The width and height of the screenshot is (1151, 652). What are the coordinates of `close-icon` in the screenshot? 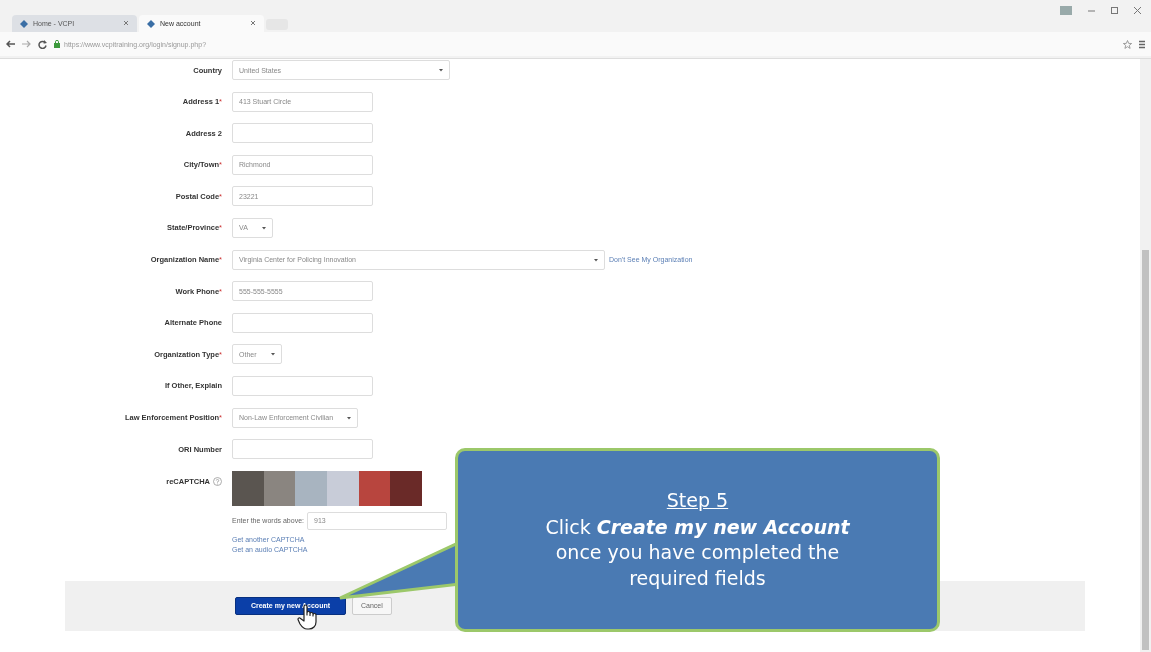 It's located at (1137, 10).